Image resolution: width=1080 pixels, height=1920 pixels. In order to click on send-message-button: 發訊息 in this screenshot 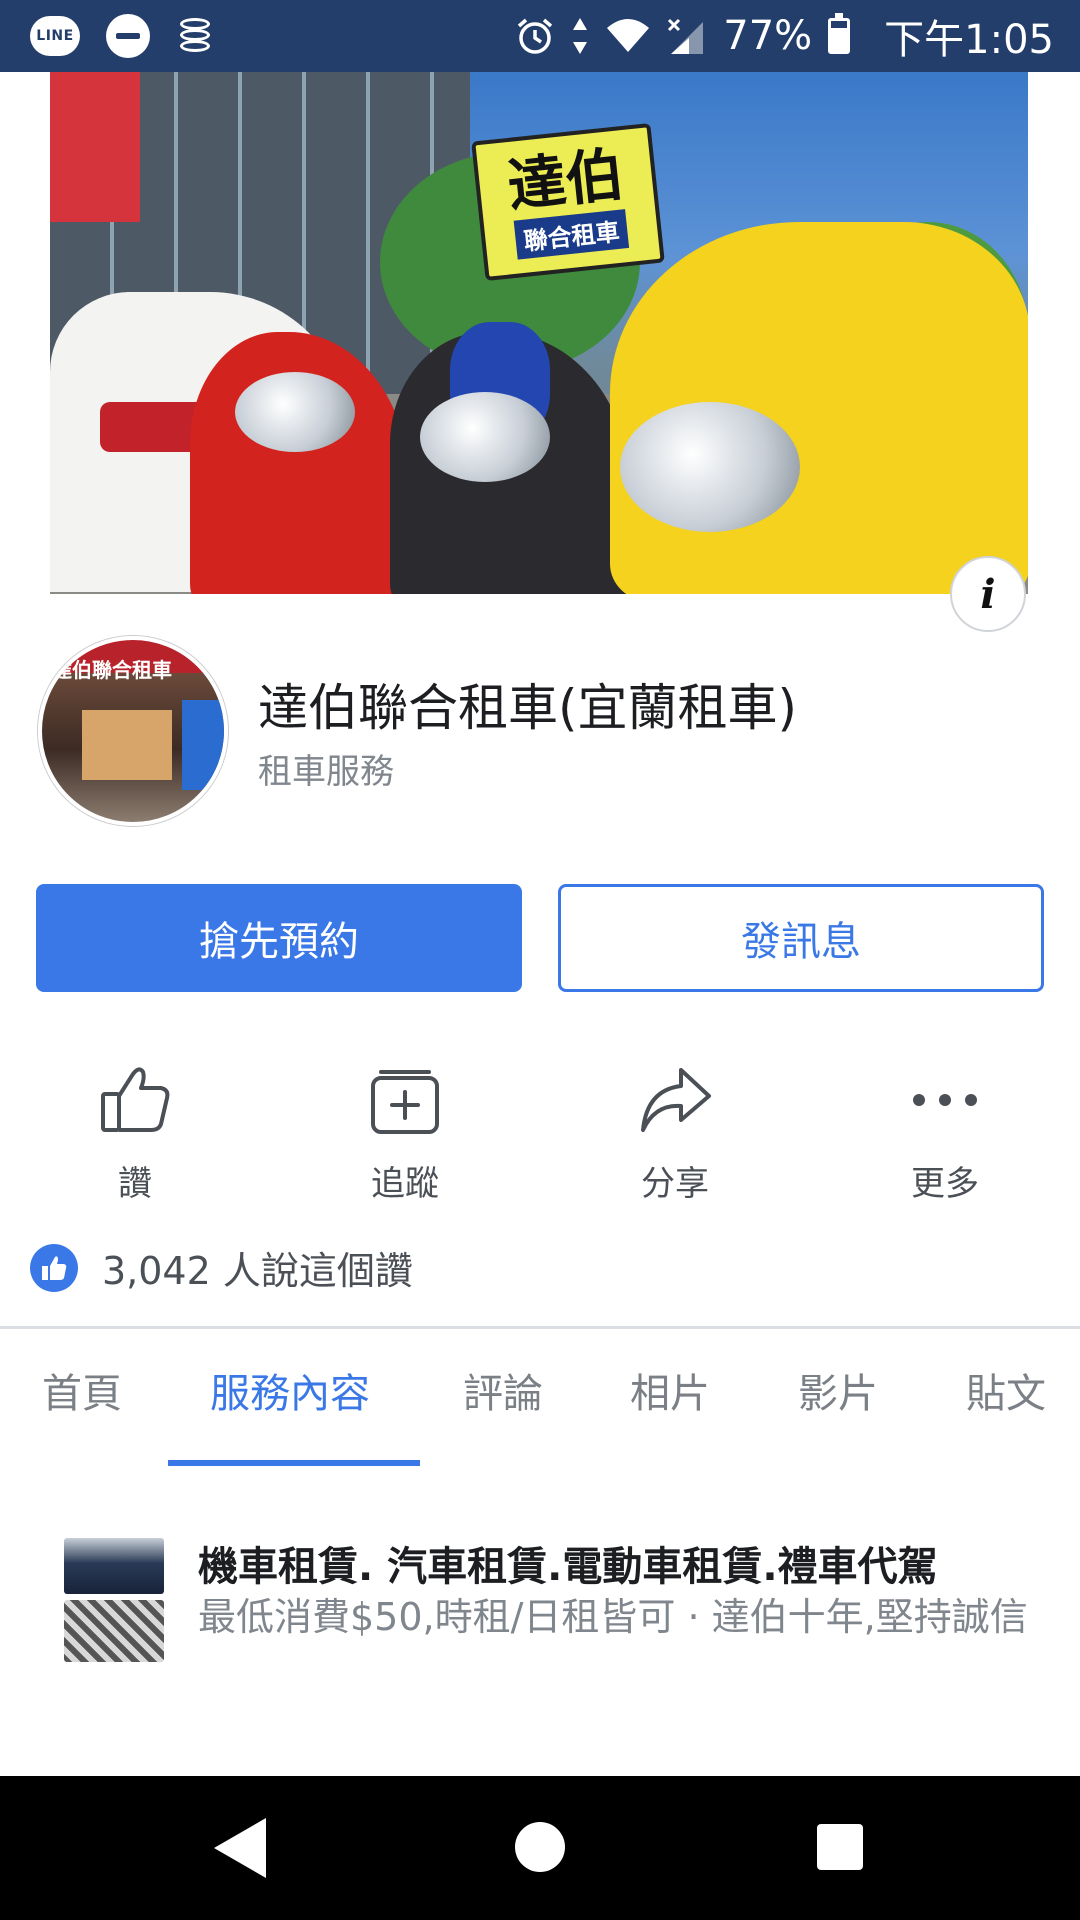, I will do `click(801, 938)`.